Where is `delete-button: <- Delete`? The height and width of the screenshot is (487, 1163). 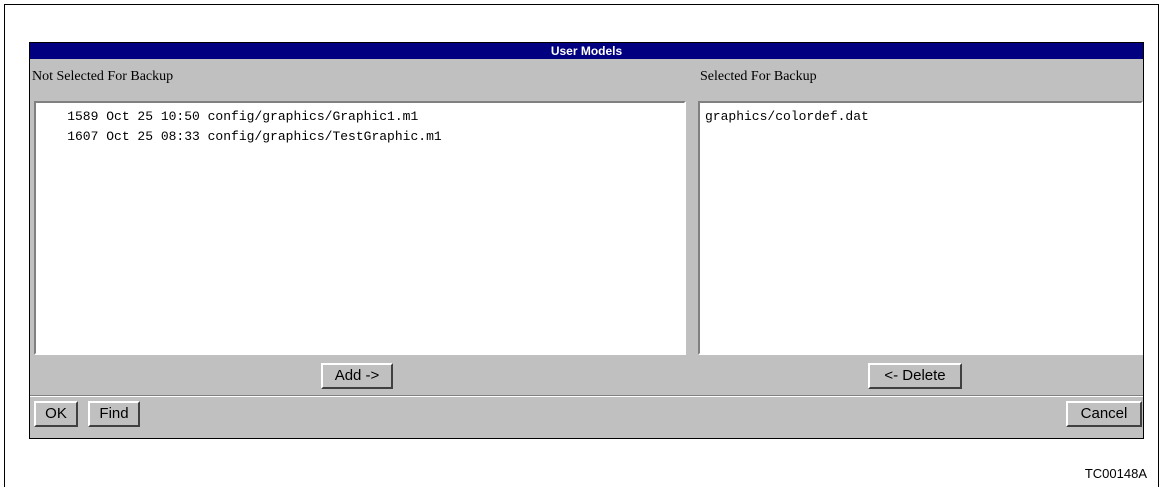 delete-button: <- Delete is located at coordinates (915, 376).